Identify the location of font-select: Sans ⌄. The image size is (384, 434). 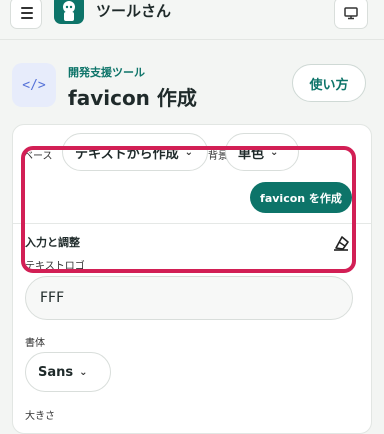
(68, 372).